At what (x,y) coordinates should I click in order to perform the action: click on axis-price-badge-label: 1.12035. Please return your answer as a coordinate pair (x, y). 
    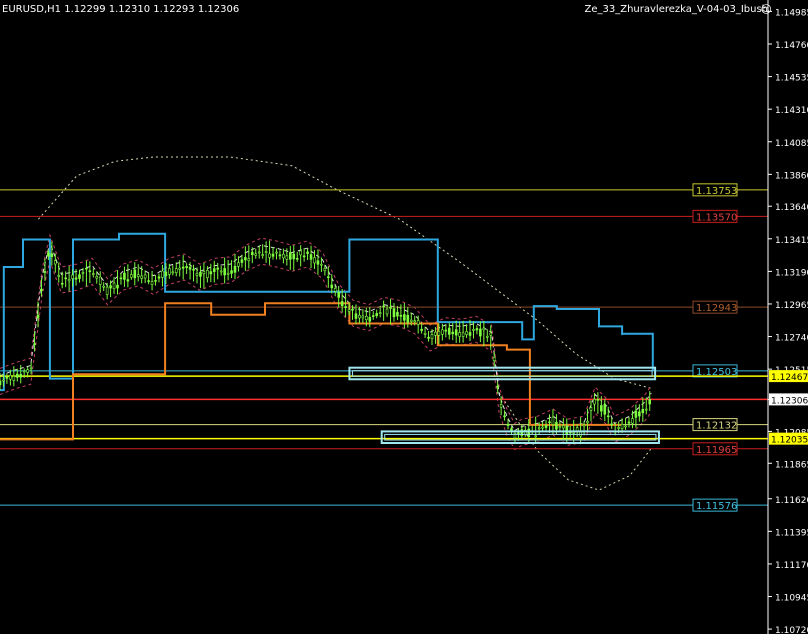
    Looking at the image, I should click on (789, 441).